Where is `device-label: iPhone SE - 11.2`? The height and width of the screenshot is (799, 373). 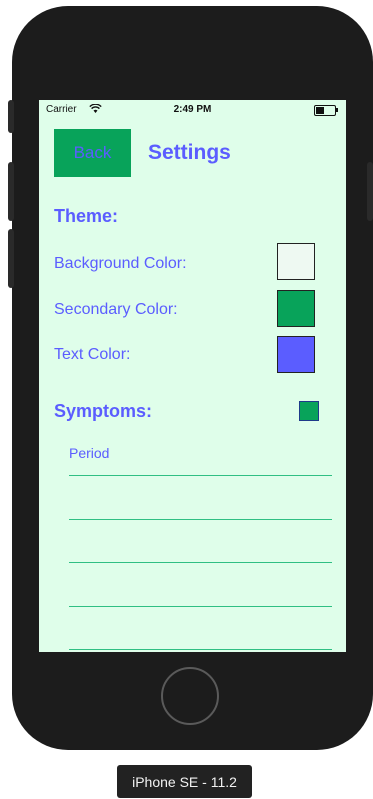
device-label: iPhone SE - 11.2 is located at coordinates (184, 781).